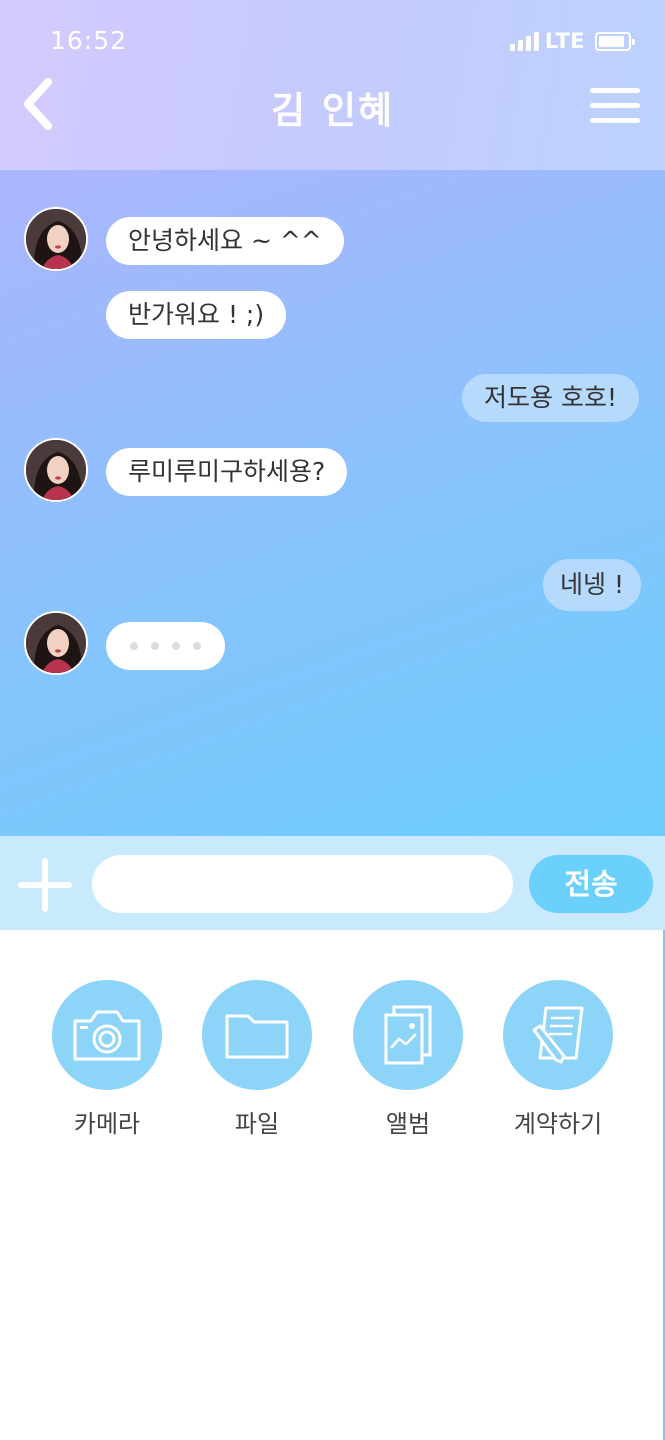  What do you see at coordinates (257, 1059) in the screenshot?
I see `attach-file-button: 파일` at bounding box center [257, 1059].